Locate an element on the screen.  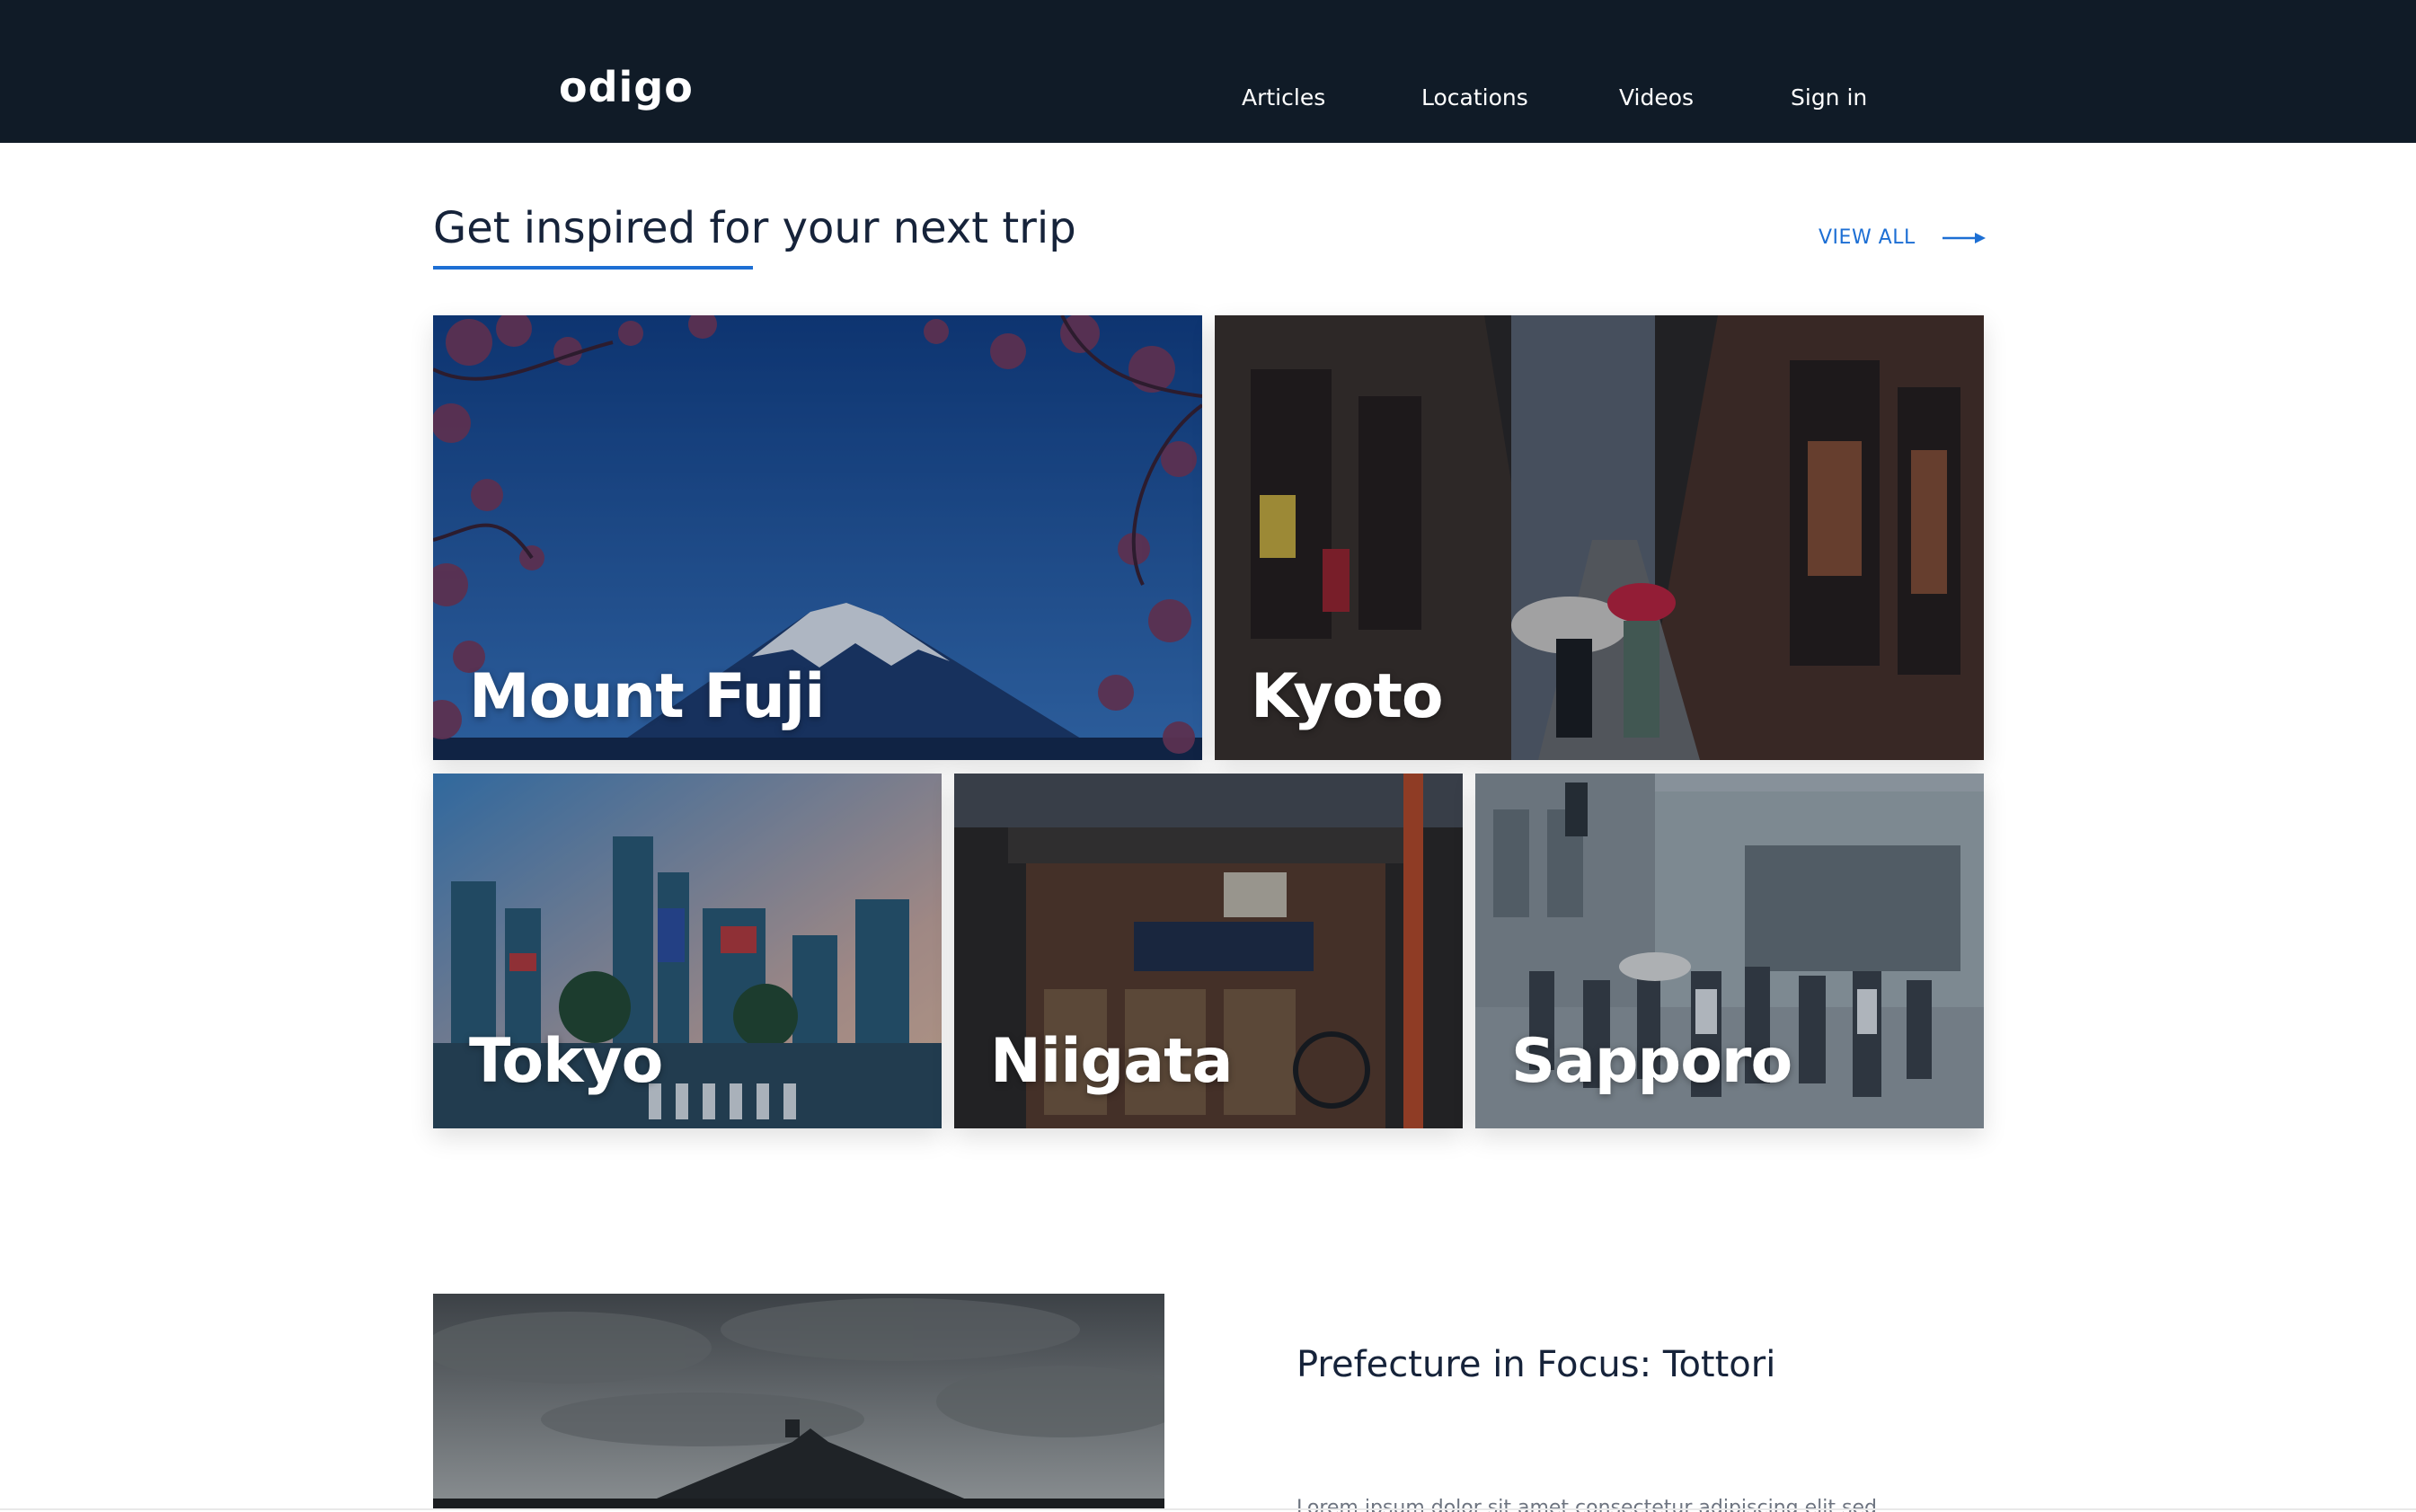
view-all-link: VIEW ALL is located at coordinates (1902, 237).